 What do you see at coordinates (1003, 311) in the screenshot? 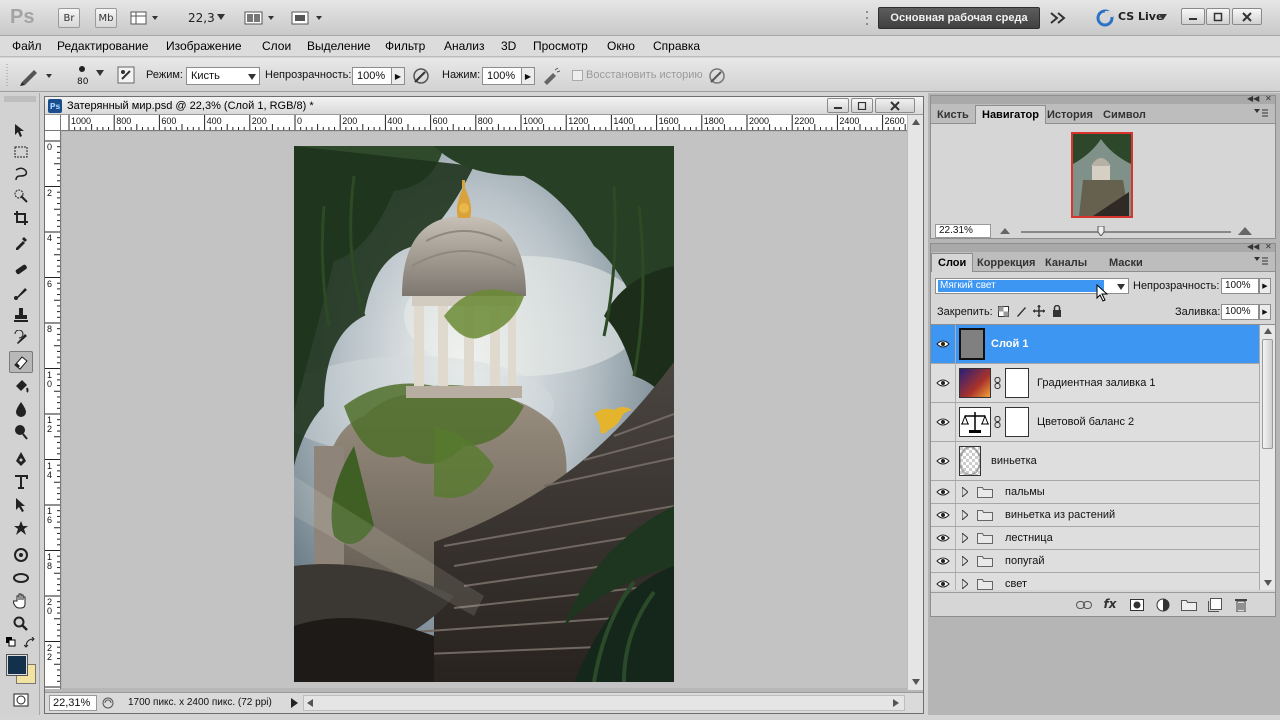
I see `lock-transparency-icon` at bounding box center [1003, 311].